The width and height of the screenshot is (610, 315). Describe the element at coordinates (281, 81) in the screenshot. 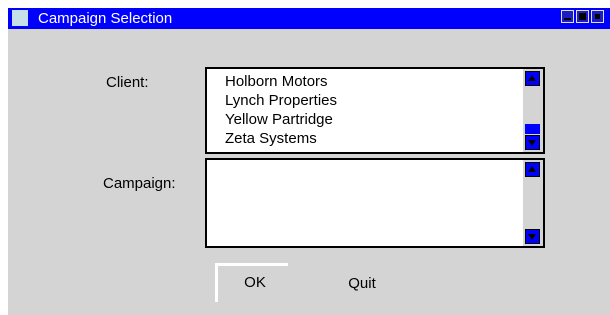

I see `list-item: Holborn Motors` at that location.